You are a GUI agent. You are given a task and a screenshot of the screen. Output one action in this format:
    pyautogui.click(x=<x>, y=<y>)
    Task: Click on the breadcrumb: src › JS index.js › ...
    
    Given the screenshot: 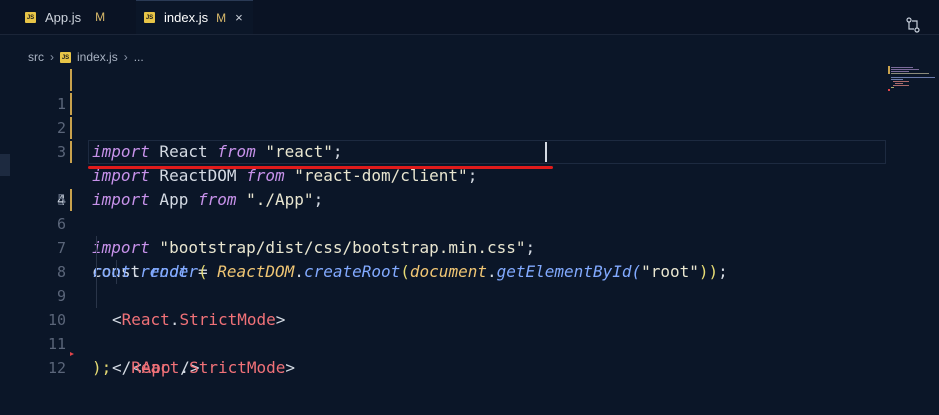 What is the action you would take?
    pyautogui.click(x=86, y=57)
    